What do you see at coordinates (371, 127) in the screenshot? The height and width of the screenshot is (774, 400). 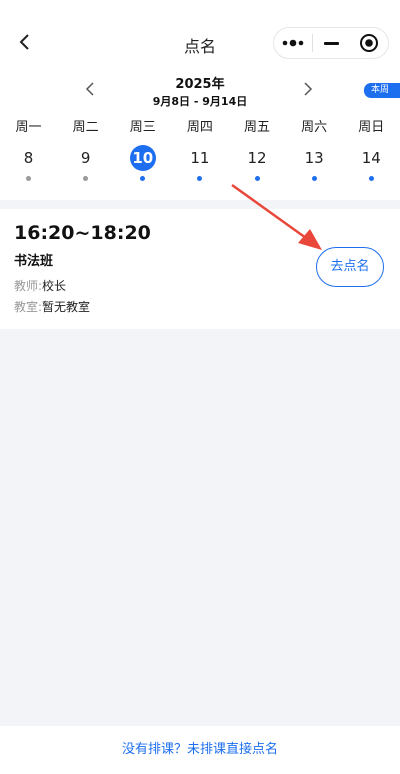 I see `weekday-label: 周日` at bounding box center [371, 127].